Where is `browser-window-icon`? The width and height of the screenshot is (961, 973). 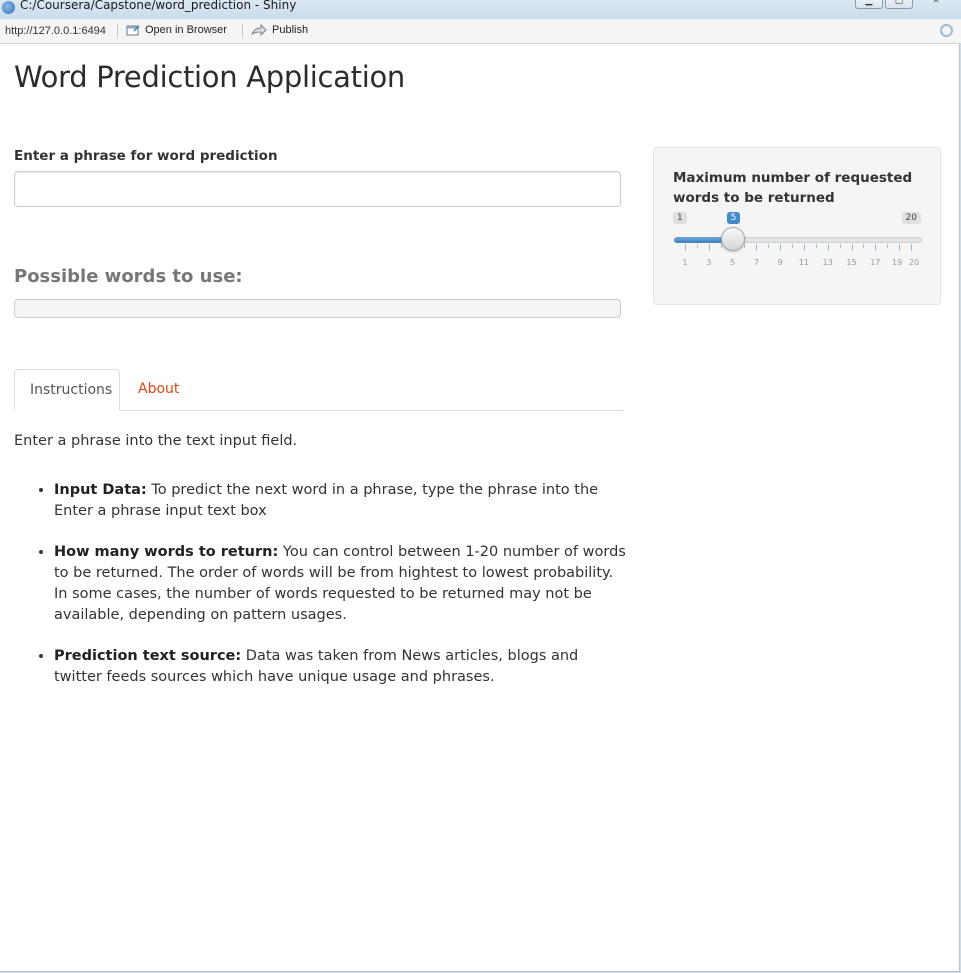
browser-window-icon is located at coordinates (133, 30).